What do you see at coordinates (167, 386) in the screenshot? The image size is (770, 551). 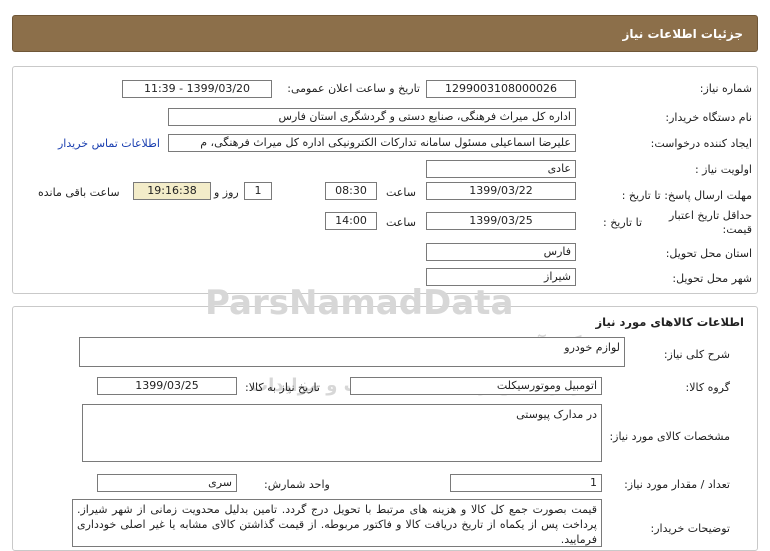 I see `need-date-field: 1399/03/25` at bounding box center [167, 386].